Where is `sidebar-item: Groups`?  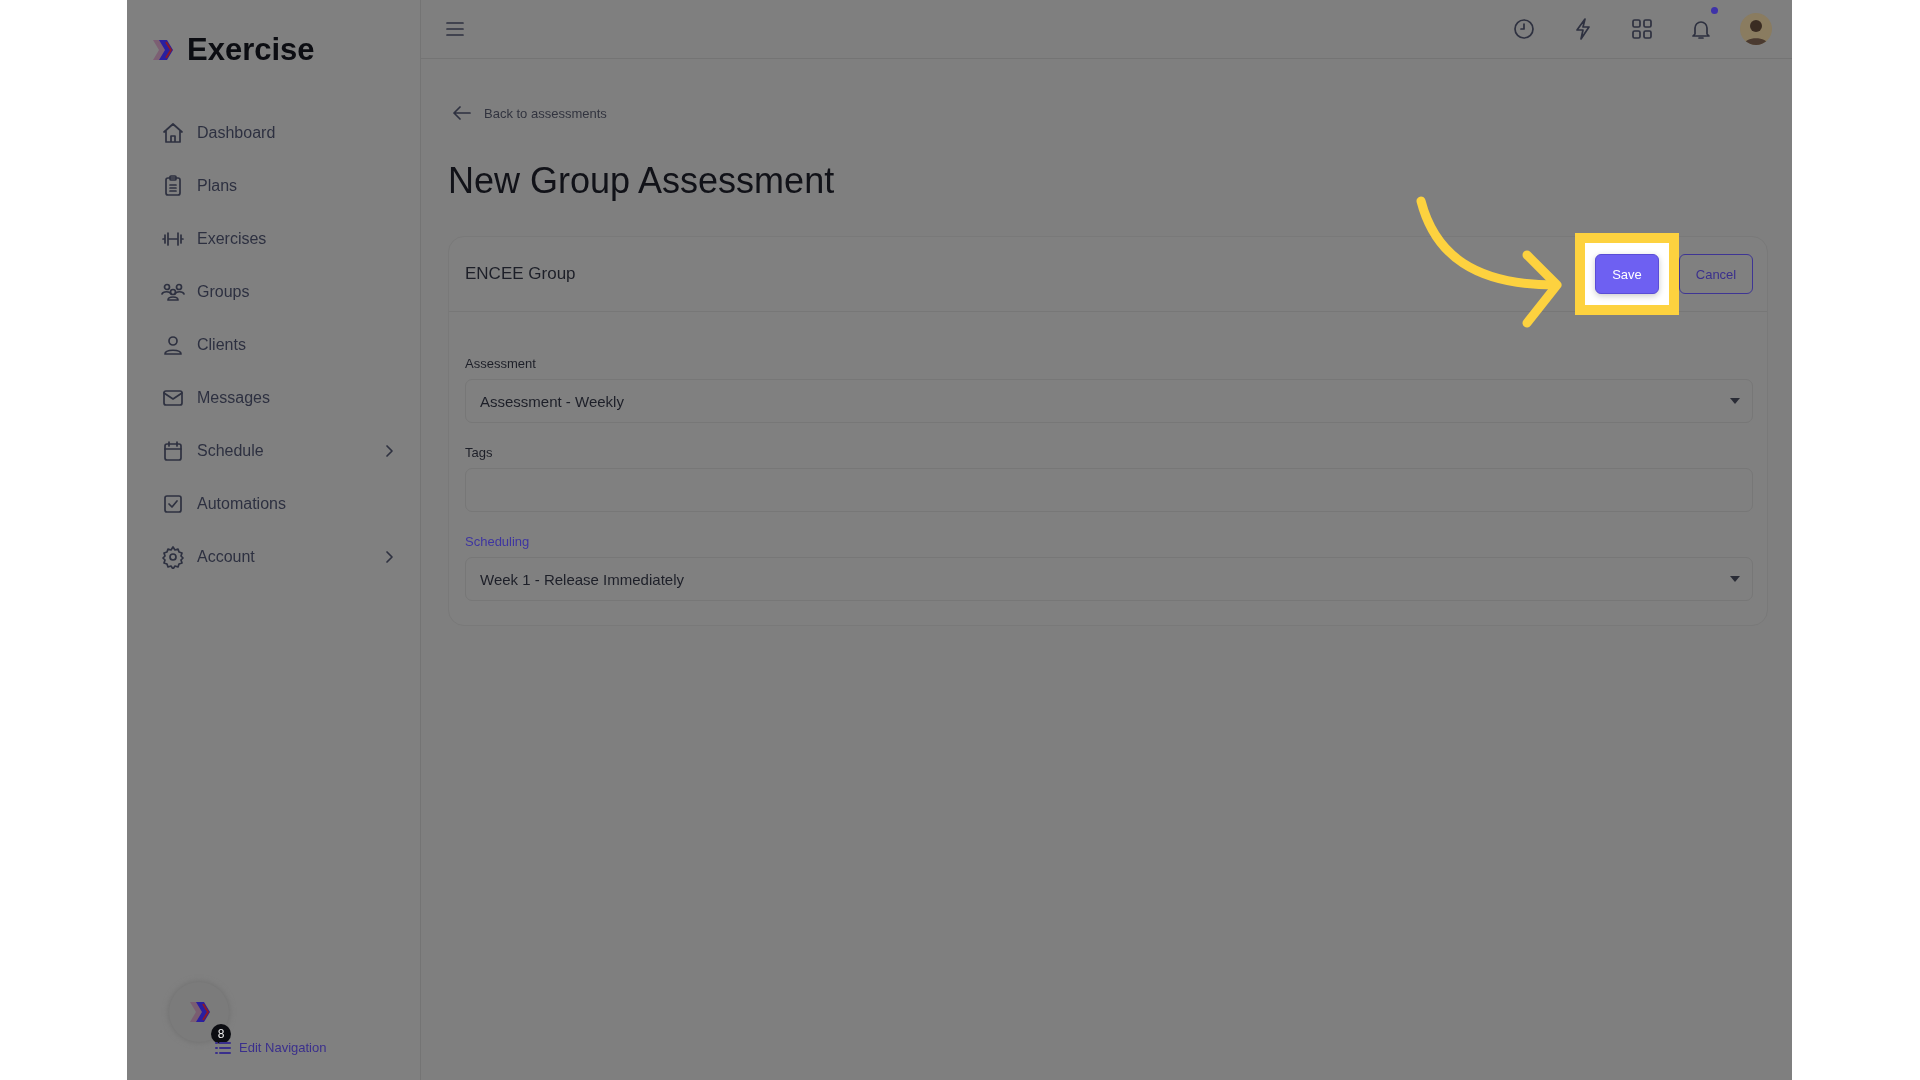 sidebar-item: Groups is located at coordinates (277, 292).